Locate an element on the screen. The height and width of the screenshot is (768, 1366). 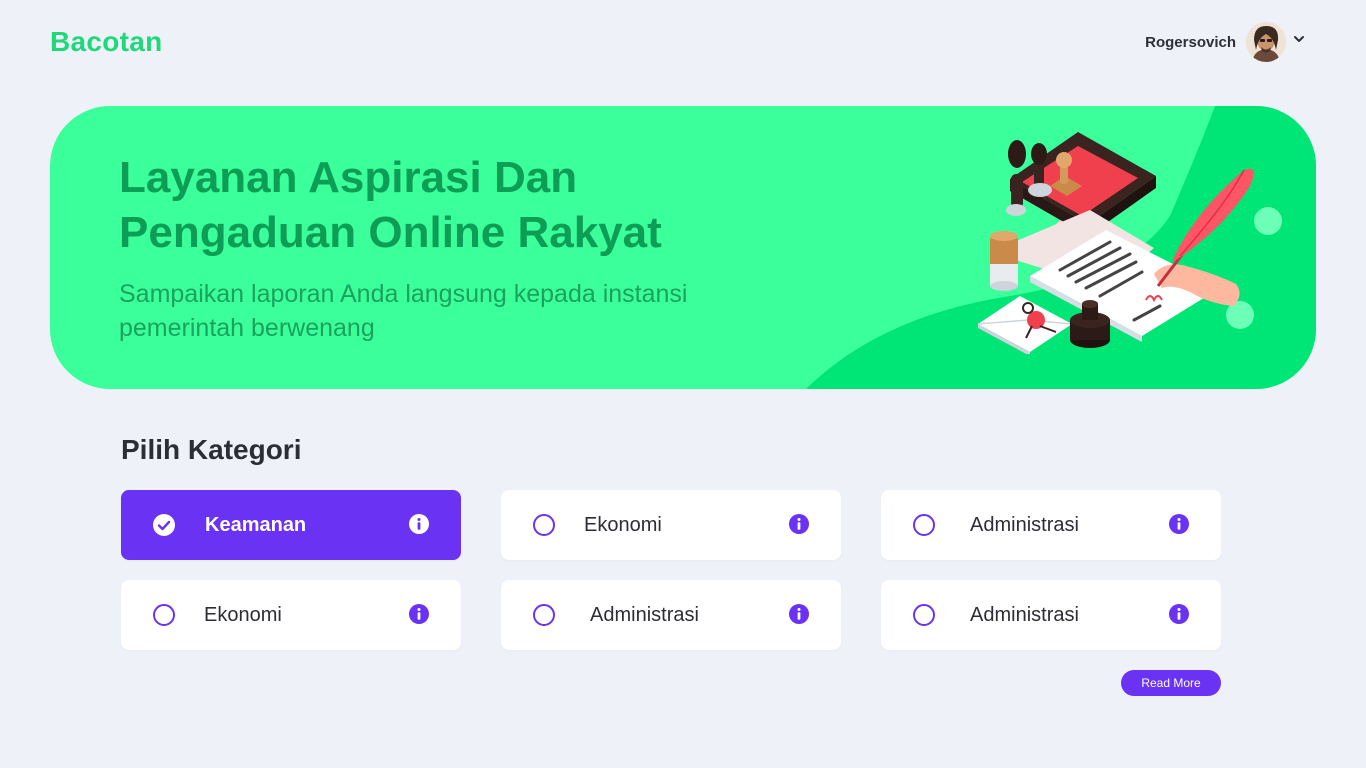
app-logo: Bacotan is located at coordinates (106, 42).